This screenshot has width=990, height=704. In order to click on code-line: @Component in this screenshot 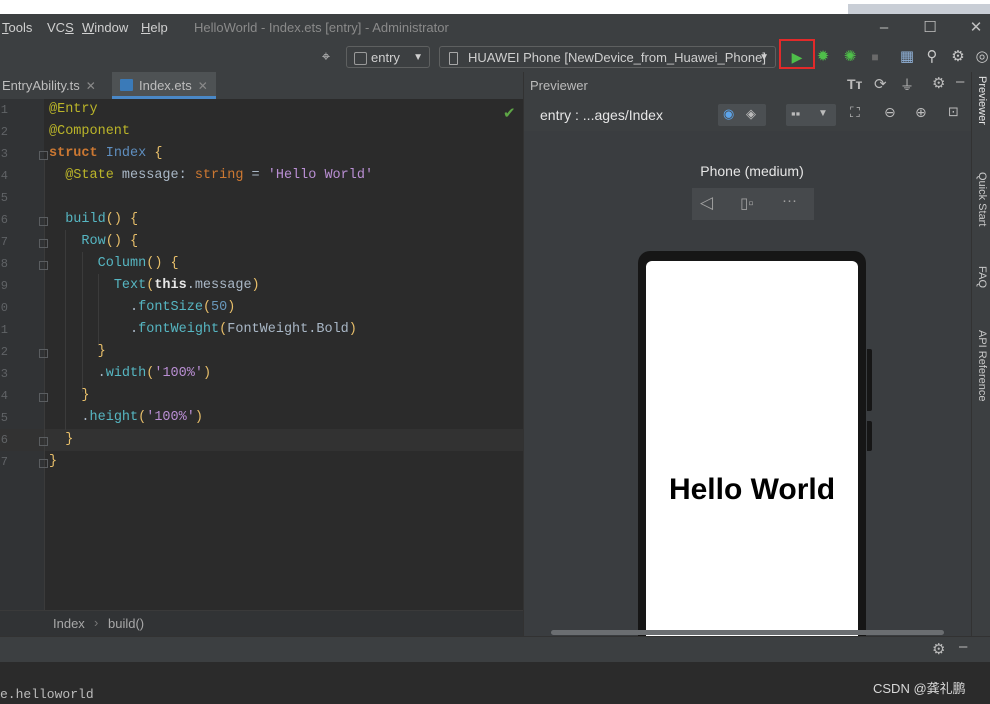, I will do `click(90, 131)`.